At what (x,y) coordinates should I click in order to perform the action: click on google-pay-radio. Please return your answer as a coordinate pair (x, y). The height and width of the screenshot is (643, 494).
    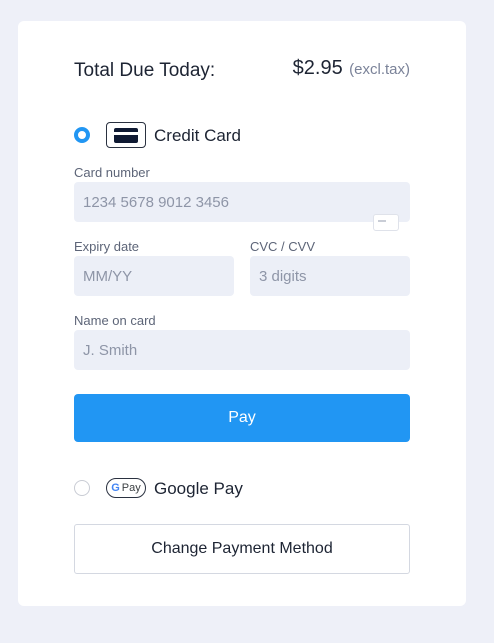
    Looking at the image, I should click on (82, 488).